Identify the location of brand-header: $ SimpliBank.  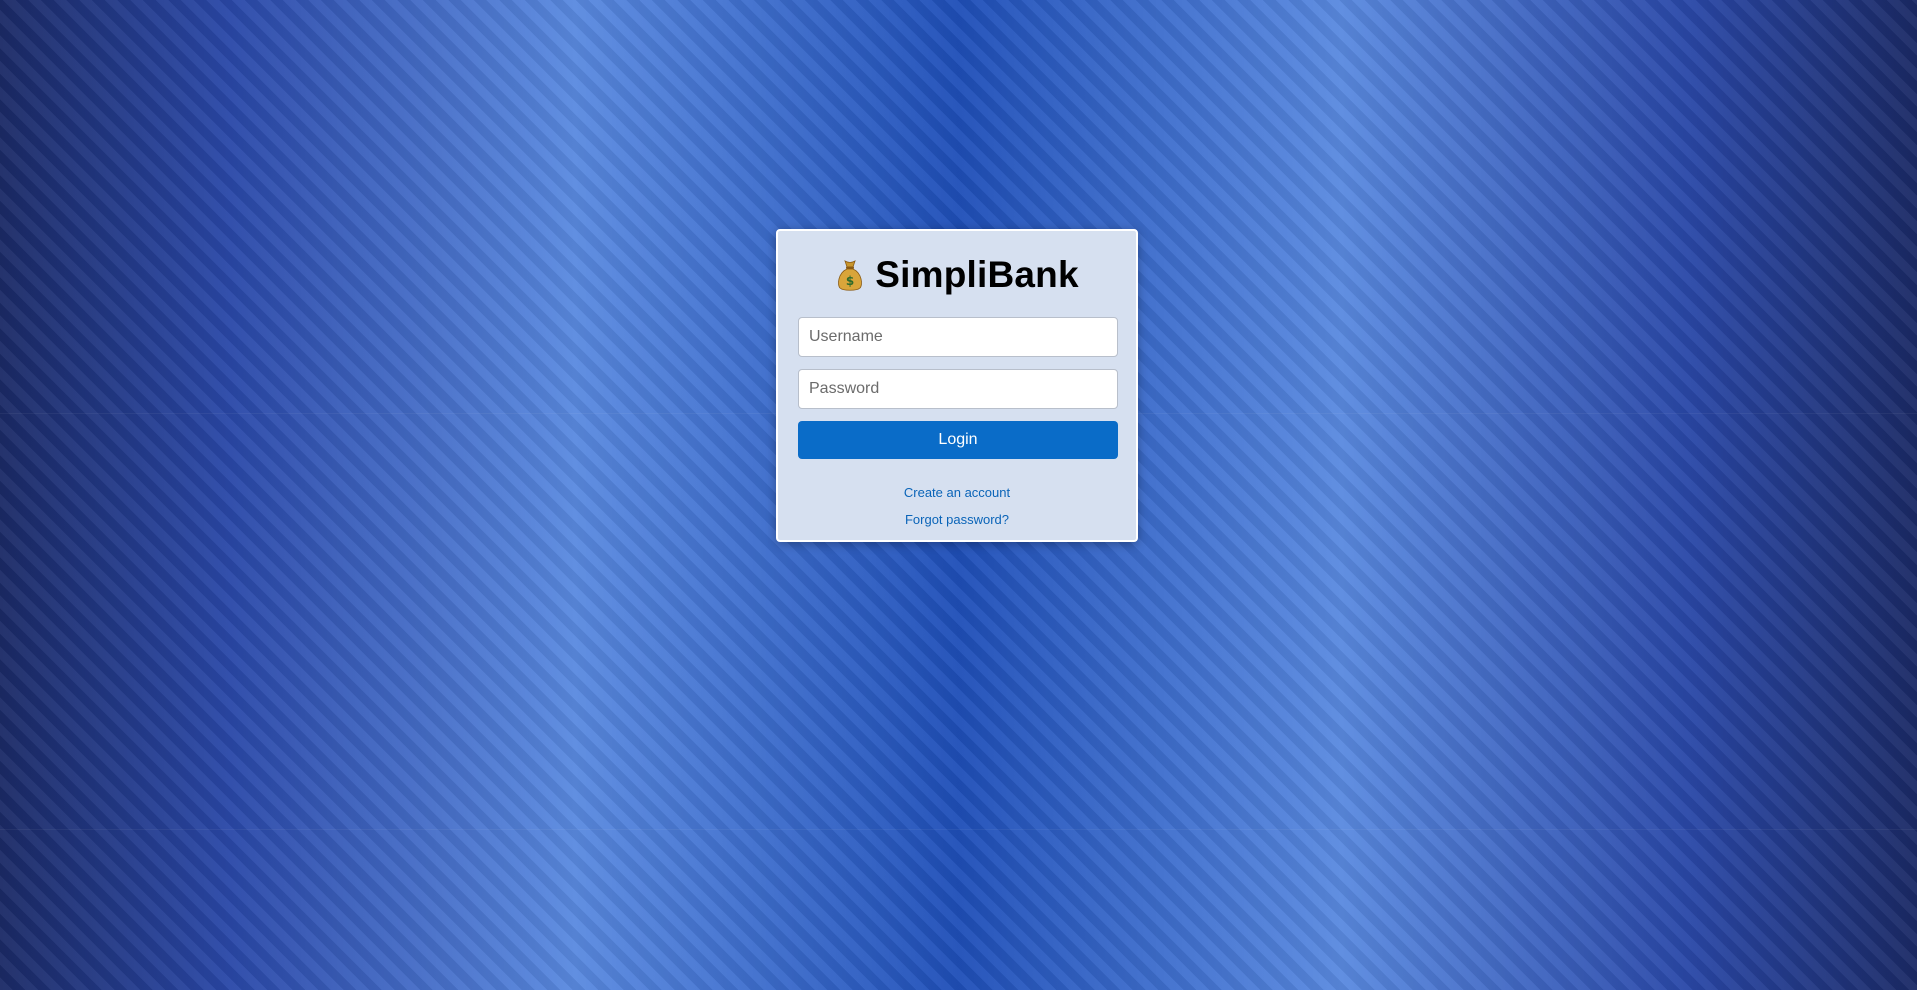
(957, 275).